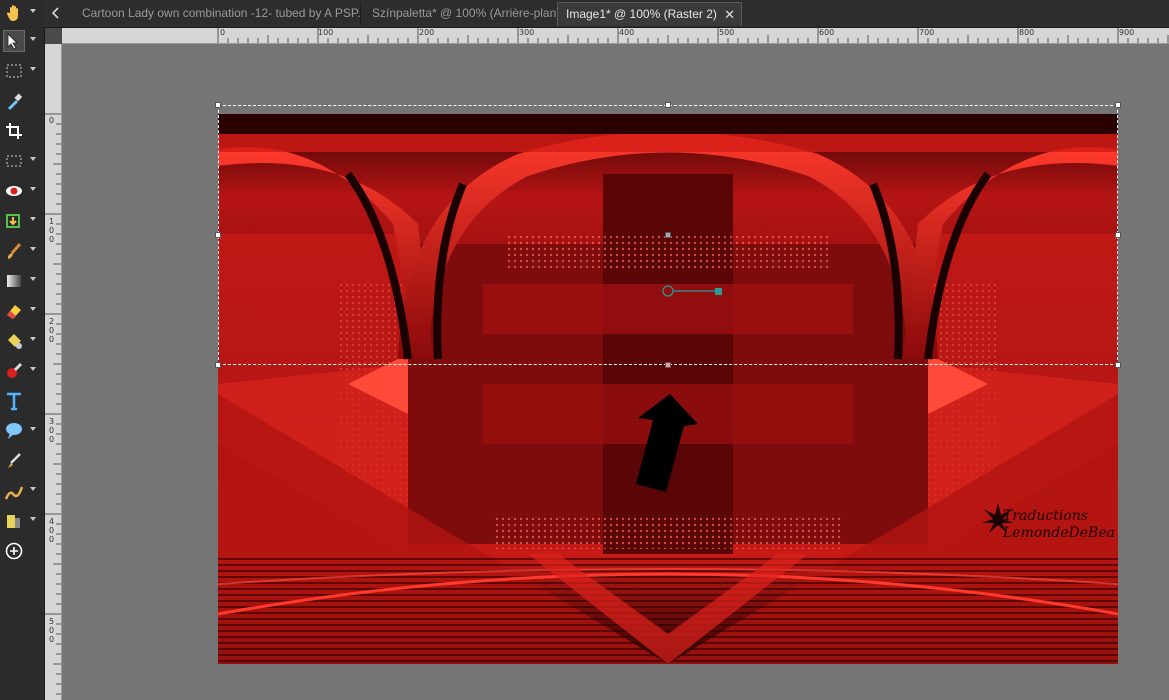 This screenshot has width=1169, height=700. What do you see at coordinates (1118, 235) in the screenshot?
I see `selection-handle-right` at bounding box center [1118, 235].